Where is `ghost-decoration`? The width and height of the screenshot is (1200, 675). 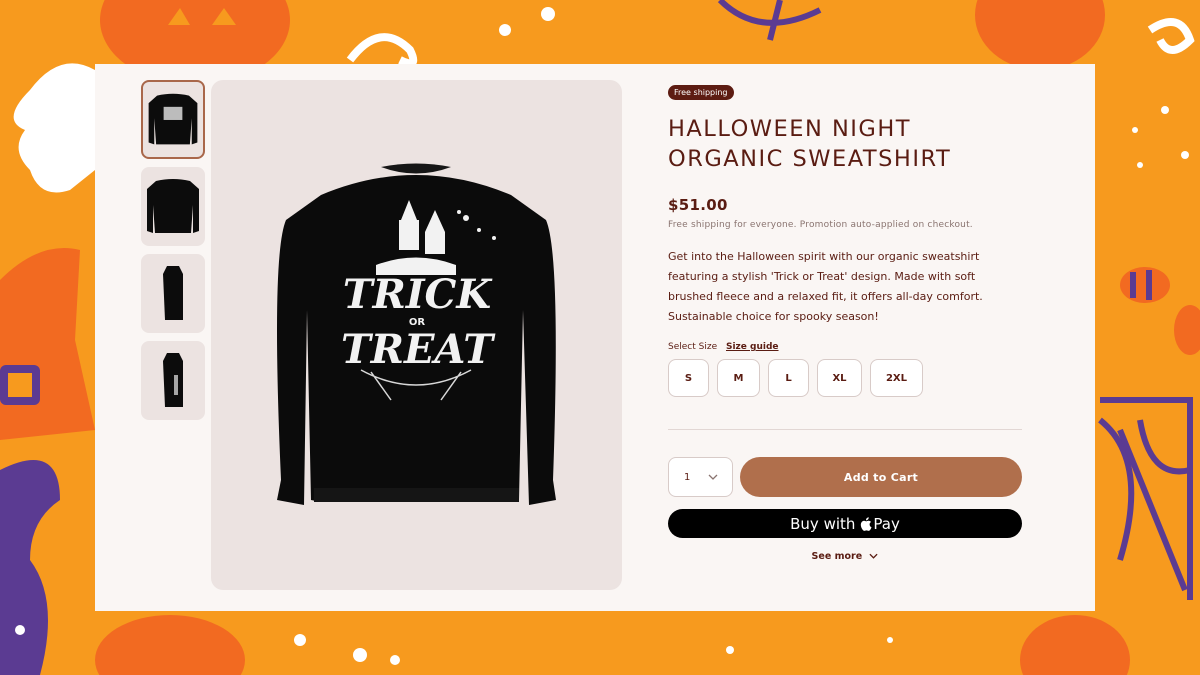
ghost-decoration is located at coordinates (54, 128).